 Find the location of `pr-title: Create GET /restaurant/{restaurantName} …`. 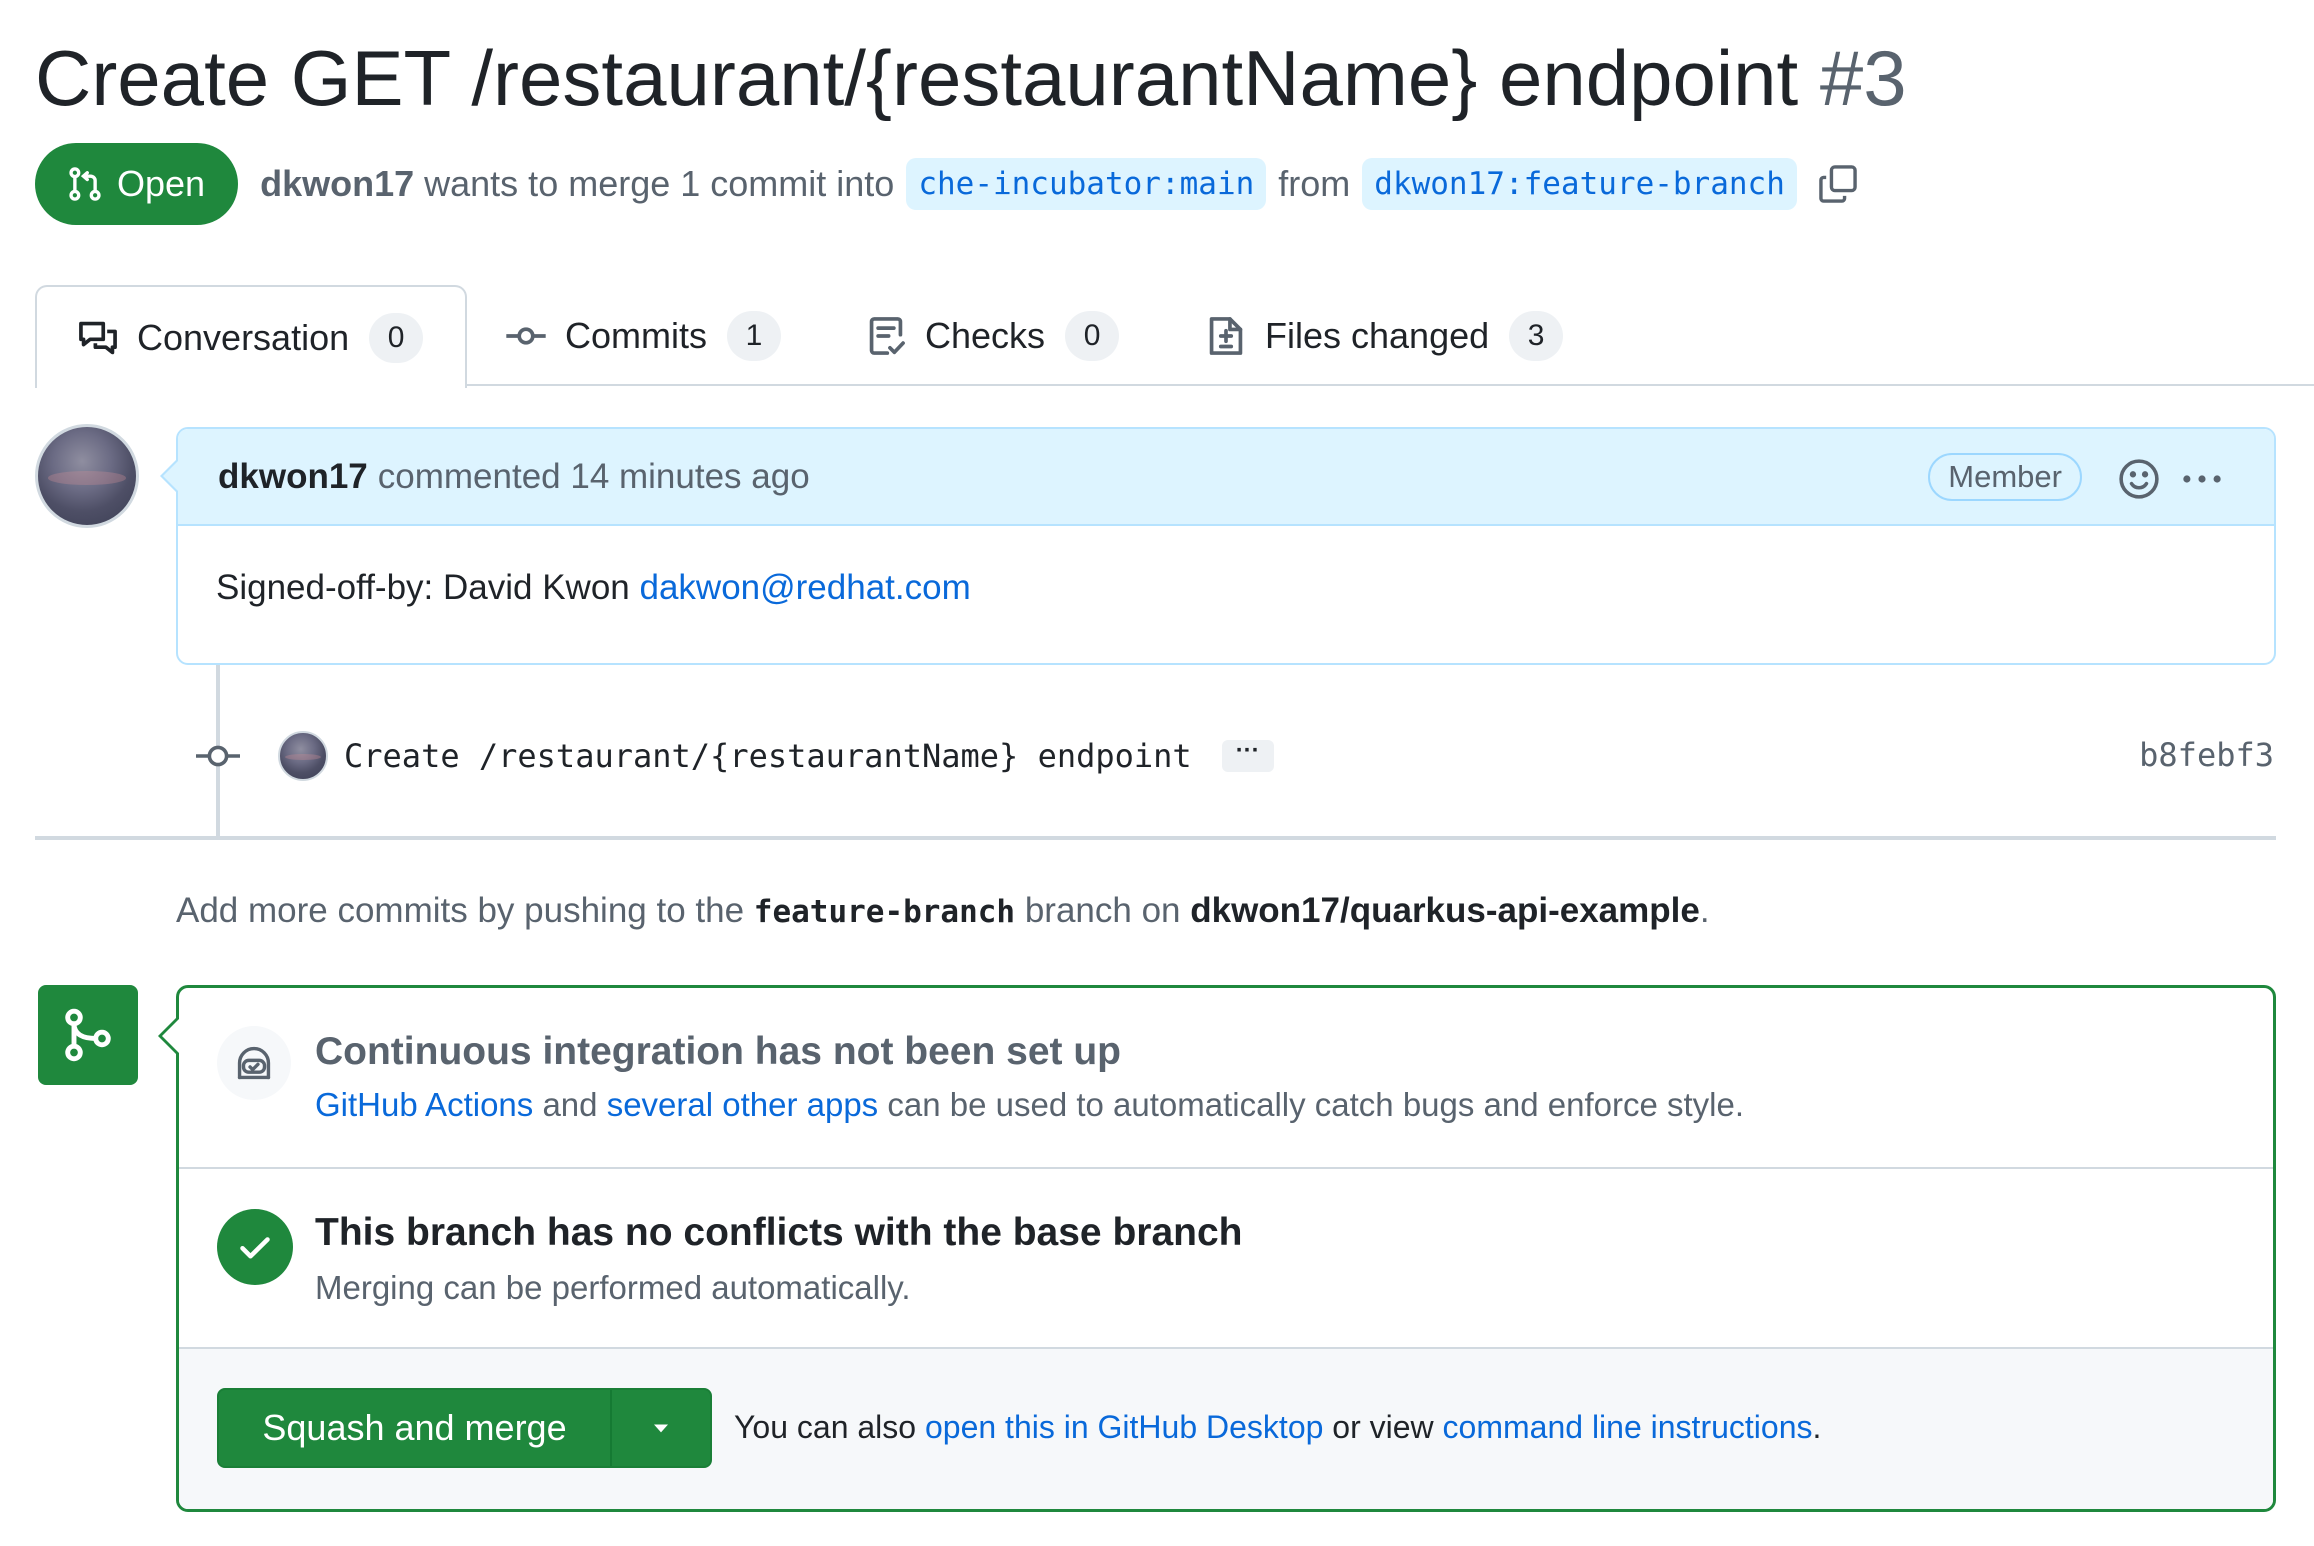

pr-title: Create GET /restaurant/{restaurantName} … is located at coordinates (971, 78).